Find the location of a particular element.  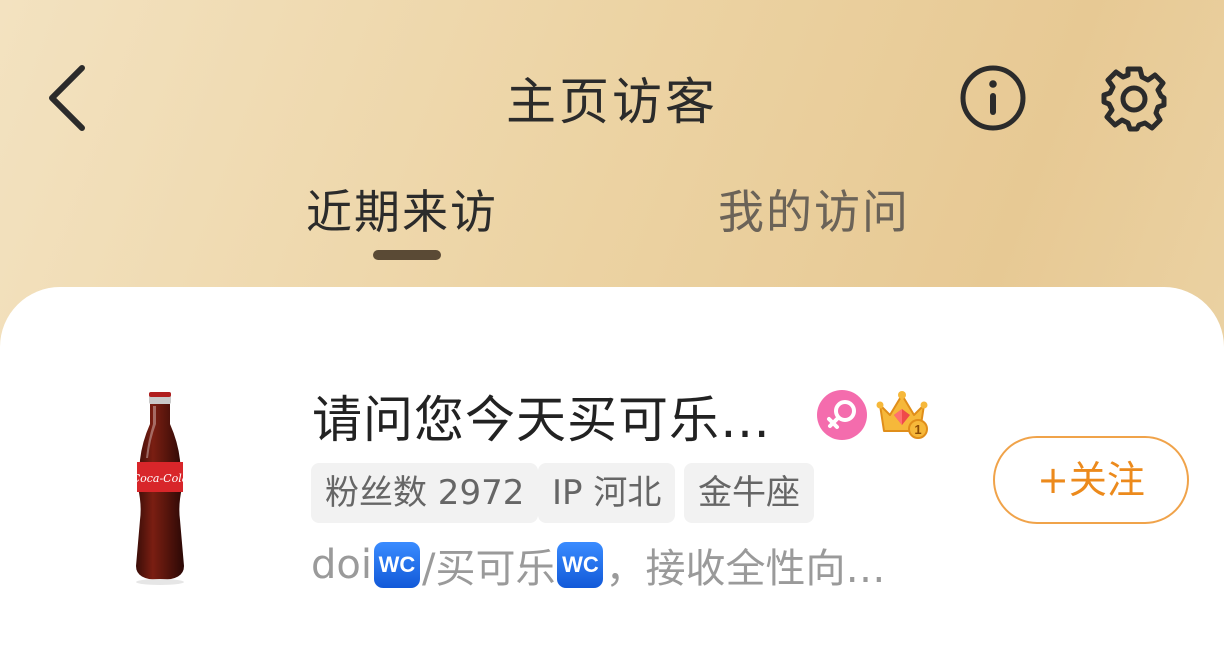

tab-my-visits: 我的访问 is located at coordinates (814, 209).